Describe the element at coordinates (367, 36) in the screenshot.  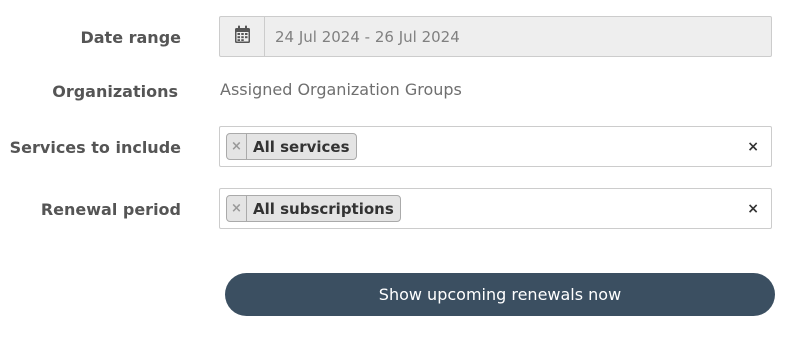
I see `date-range-value: 24 Jul 2024 - 26 Jul 2024` at that location.